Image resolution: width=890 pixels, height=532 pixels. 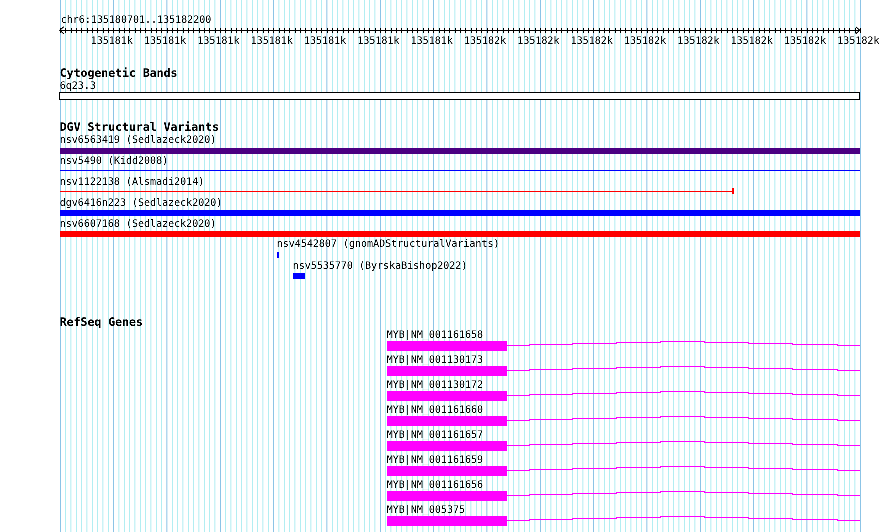 I want to click on track-title: Cytogenetic Bands, so click(x=119, y=73).